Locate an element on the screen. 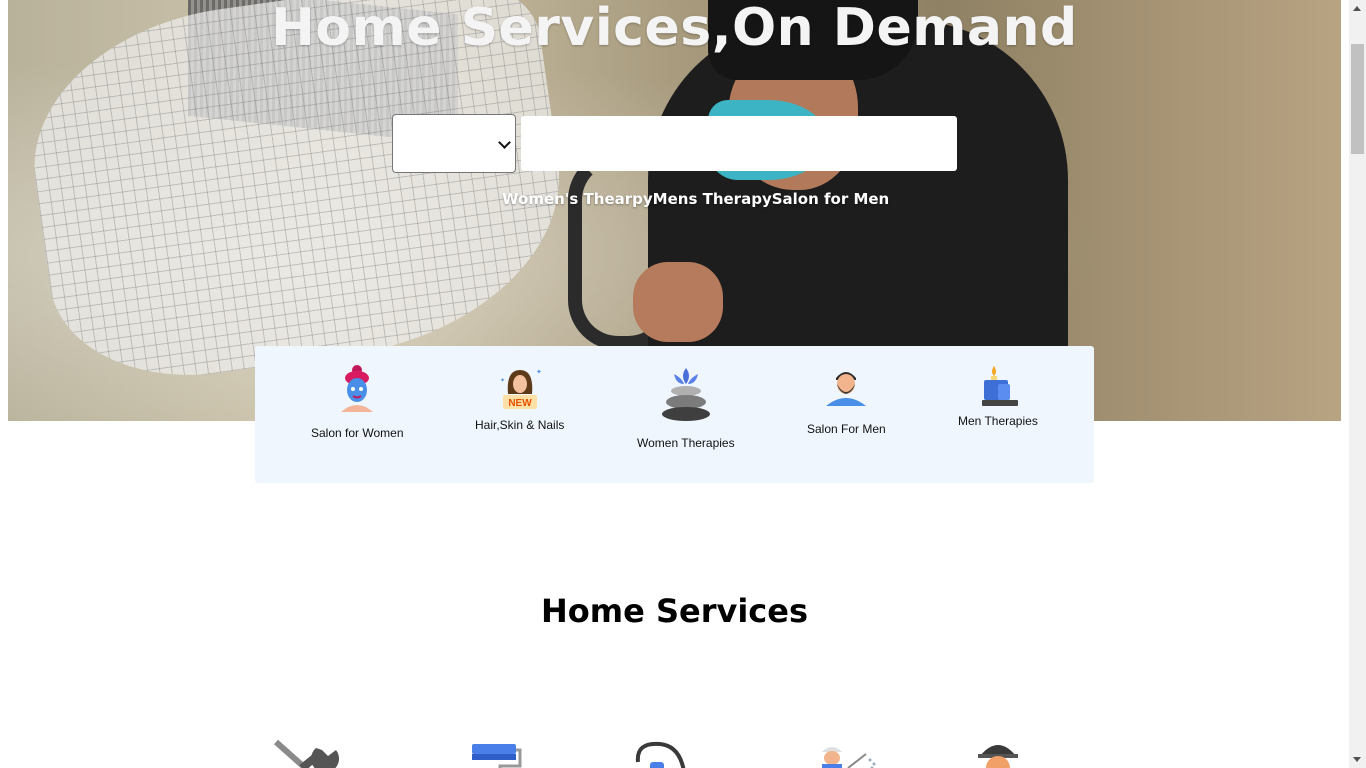 The width and height of the screenshot is (1366, 768). city-select is located at coordinates (454, 143).